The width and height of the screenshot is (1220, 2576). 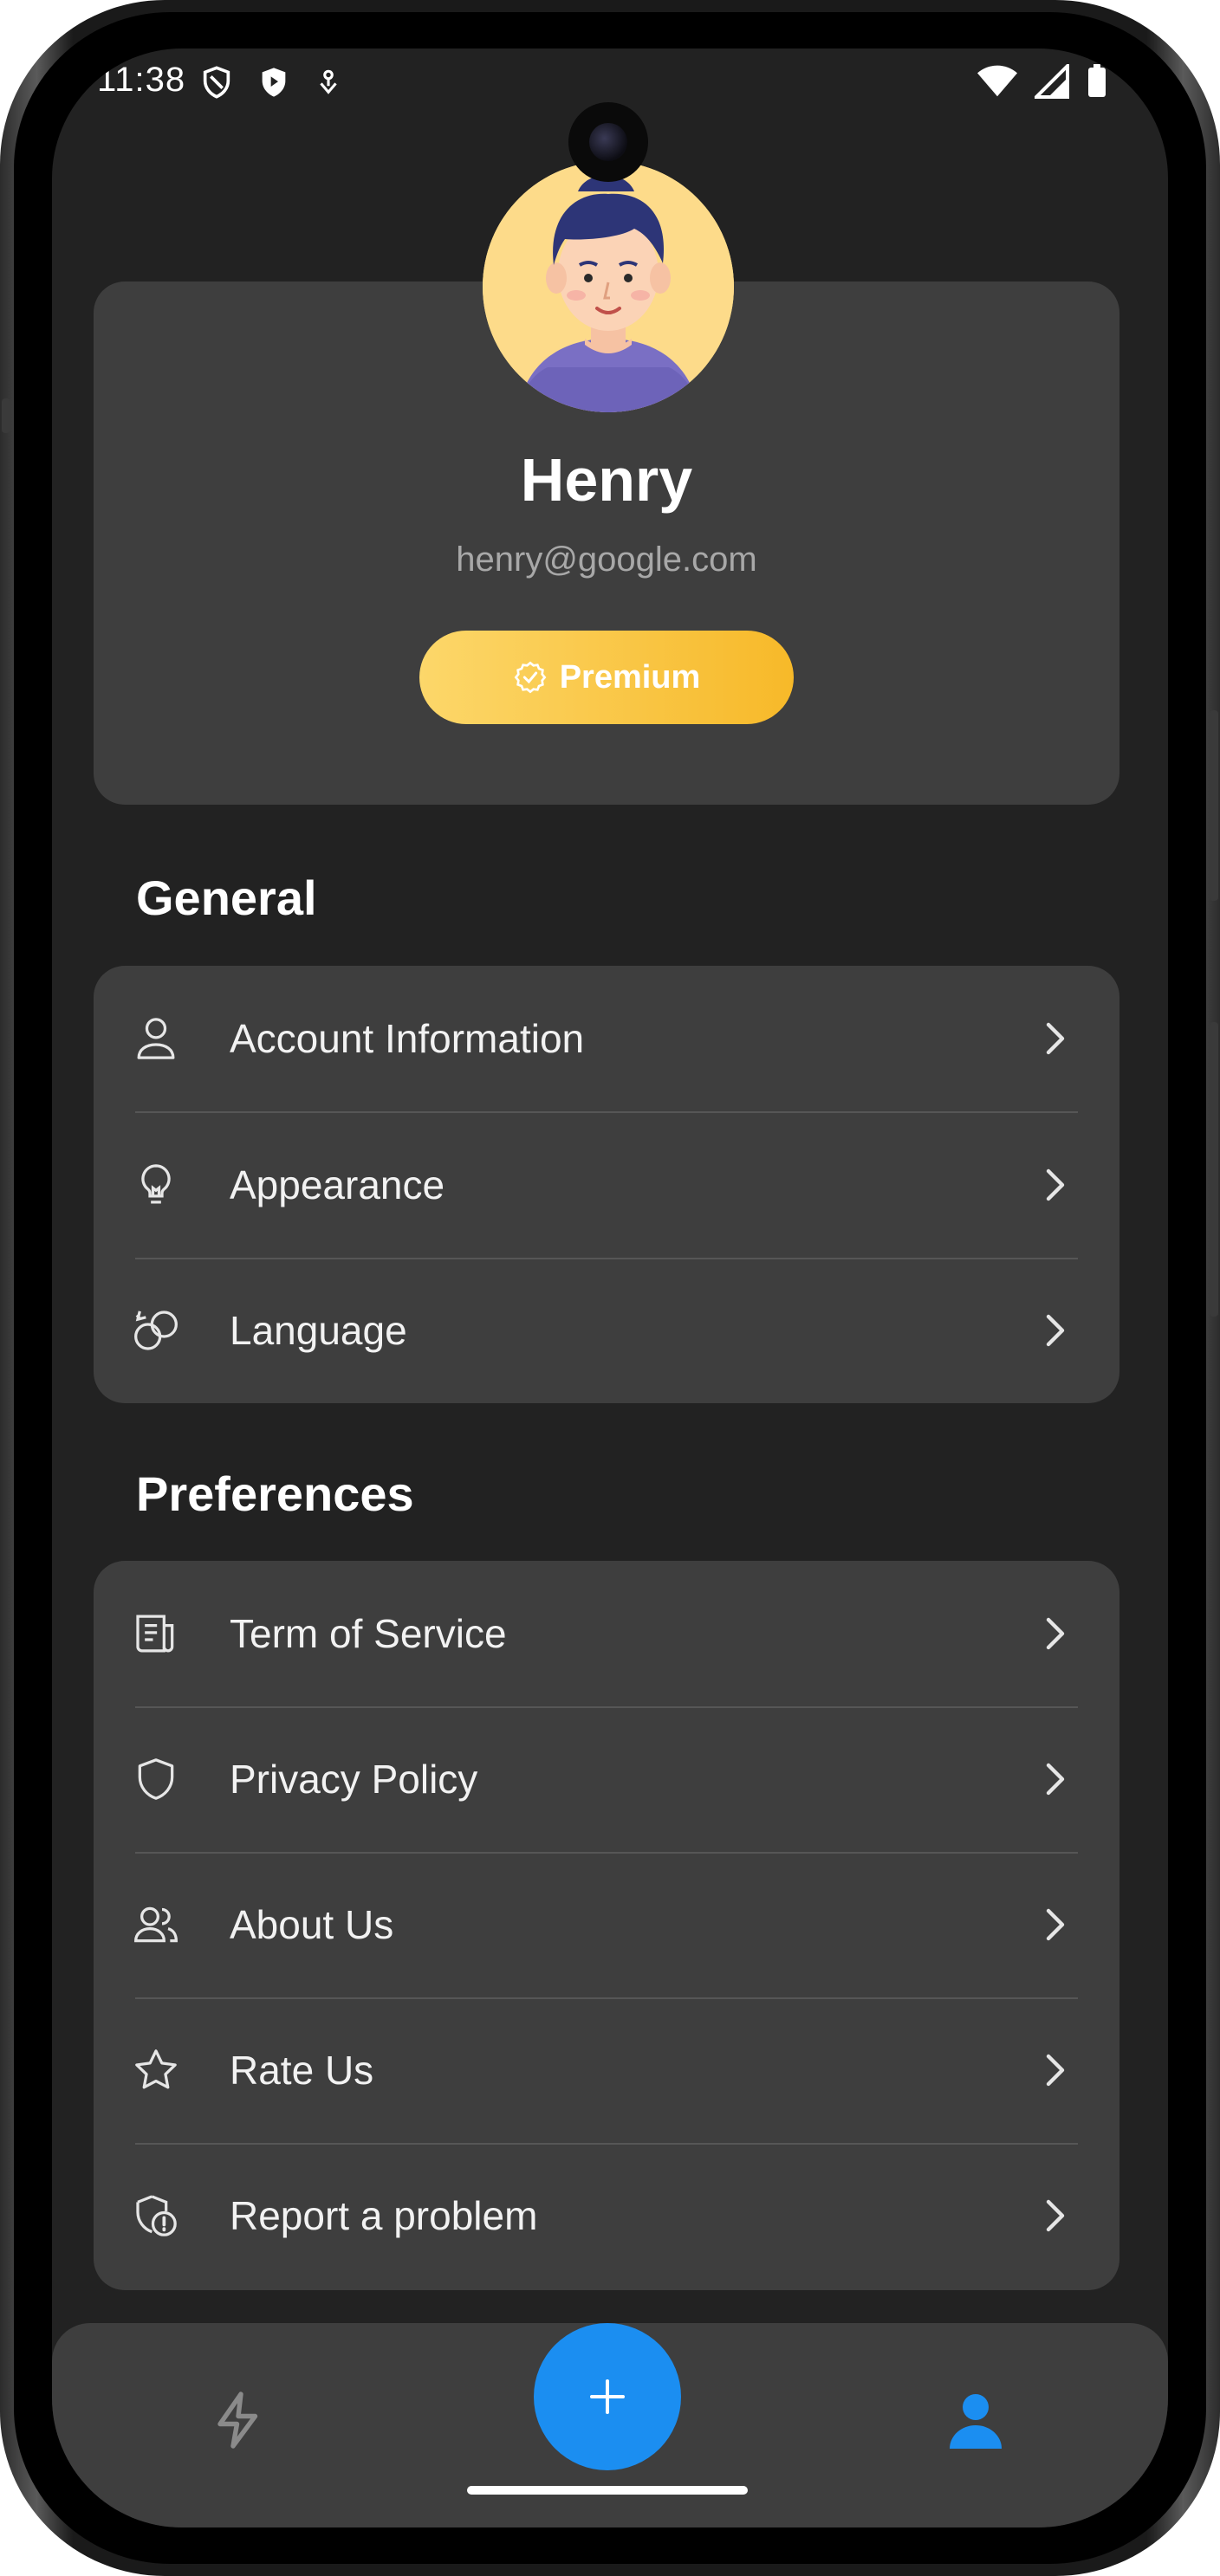 What do you see at coordinates (1214, 805) in the screenshot?
I see `side-button-top` at bounding box center [1214, 805].